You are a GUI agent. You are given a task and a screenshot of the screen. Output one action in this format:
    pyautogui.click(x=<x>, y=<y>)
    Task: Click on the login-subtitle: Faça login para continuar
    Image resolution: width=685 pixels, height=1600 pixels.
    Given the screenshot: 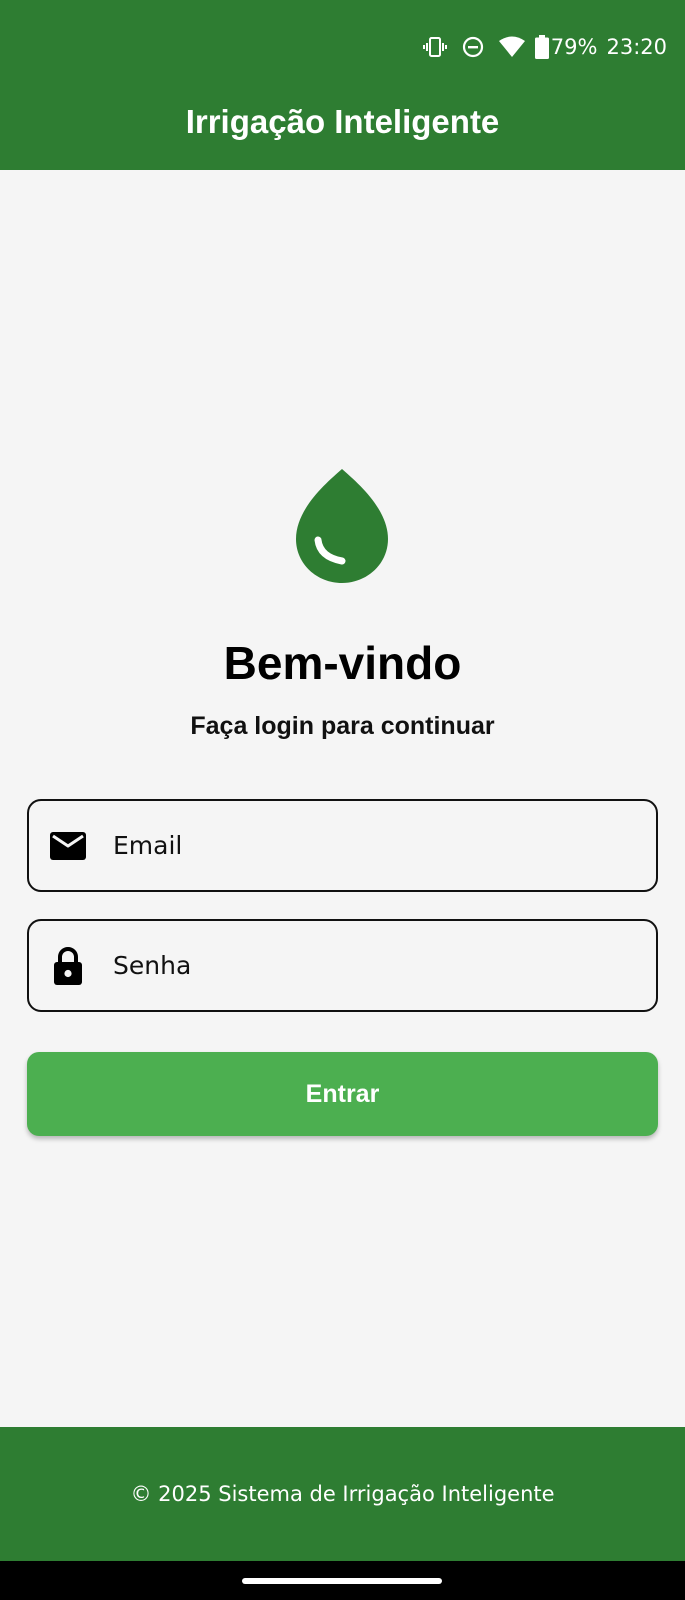 What is the action you would take?
    pyautogui.click(x=342, y=726)
    